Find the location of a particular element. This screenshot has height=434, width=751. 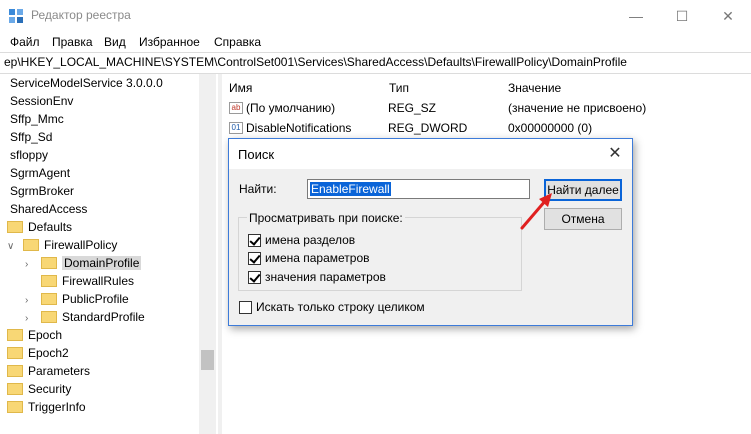

value-data: (значение не присвоено) is located at coordinates (577, 108).